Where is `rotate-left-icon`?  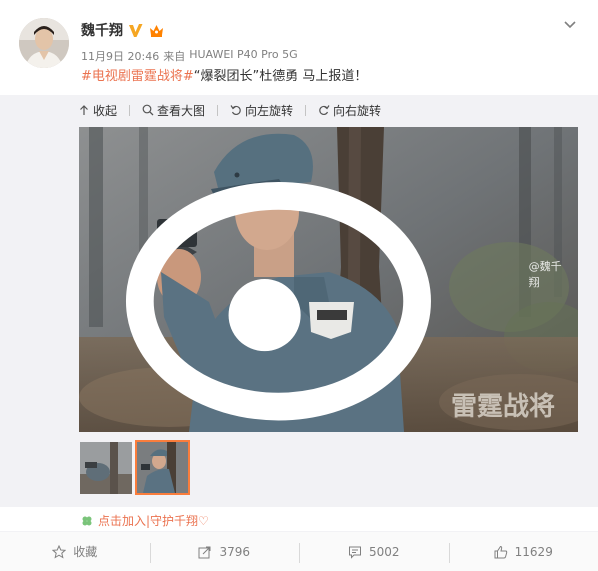 rotate-left-icon is located at coordinates (235, 110).